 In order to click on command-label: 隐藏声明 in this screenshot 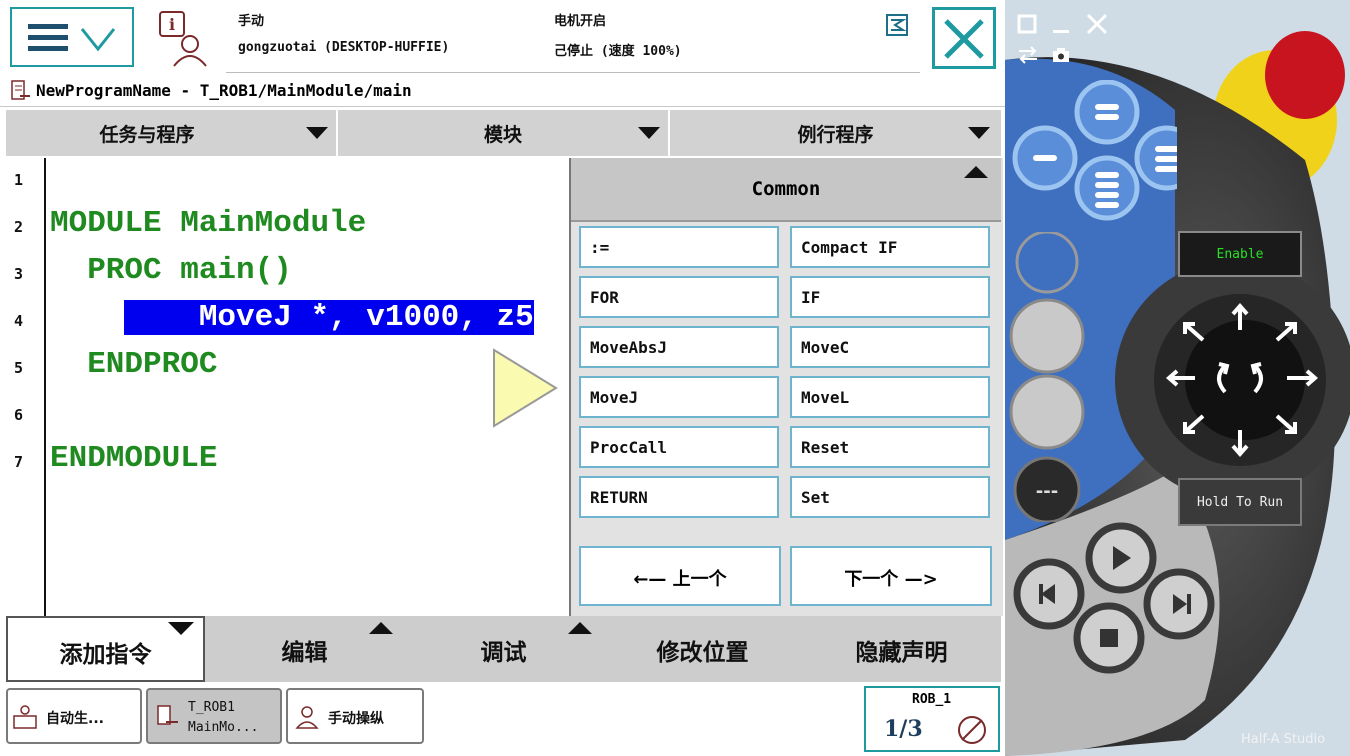, I will do `click(901, 653)`.